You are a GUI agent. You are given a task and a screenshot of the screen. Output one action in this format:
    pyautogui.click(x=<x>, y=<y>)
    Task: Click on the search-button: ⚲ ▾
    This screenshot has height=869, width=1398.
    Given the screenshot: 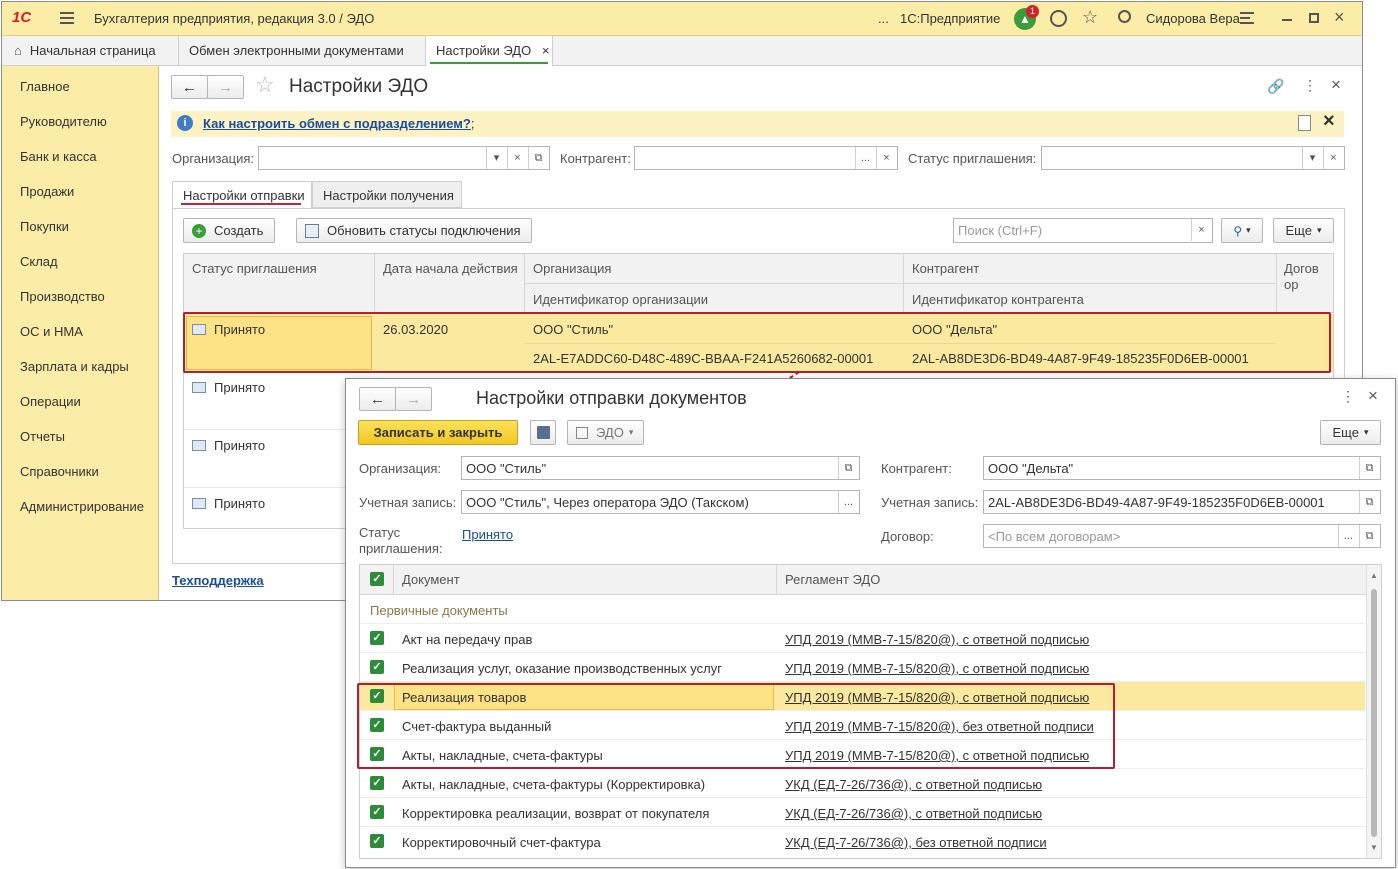 What is the action you would take?
    pyautogui.click(x=1242, y=230)
    